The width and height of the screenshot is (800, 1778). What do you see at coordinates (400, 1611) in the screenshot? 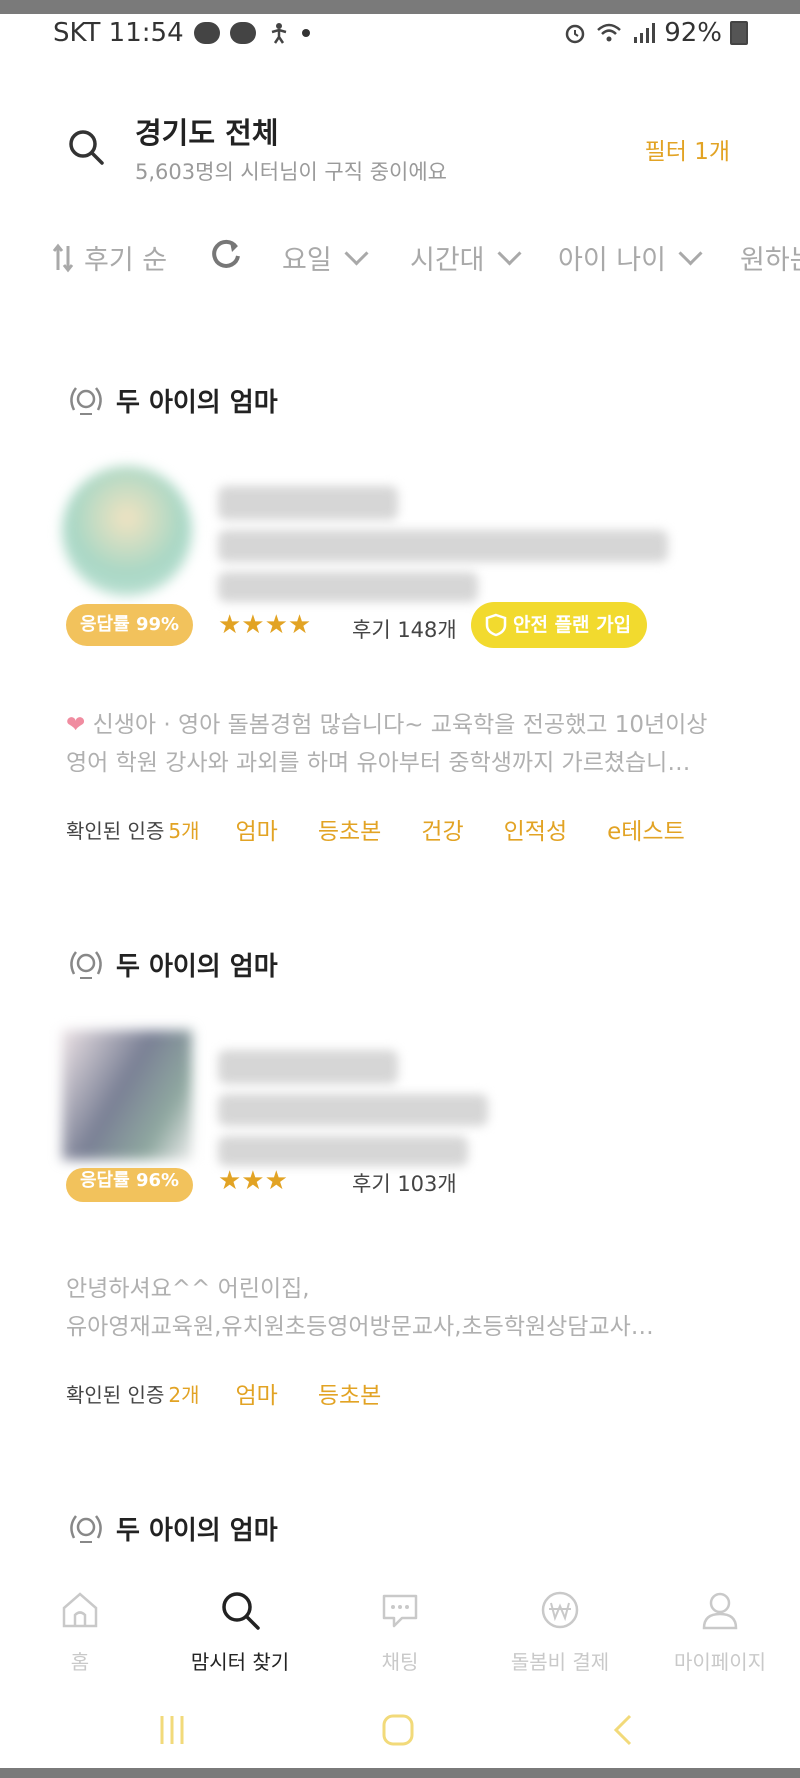
I see `chat-icon` at bounding box center [400, 1611].